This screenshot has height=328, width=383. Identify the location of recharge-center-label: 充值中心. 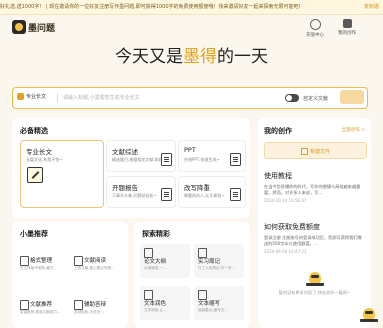
(315, 35).